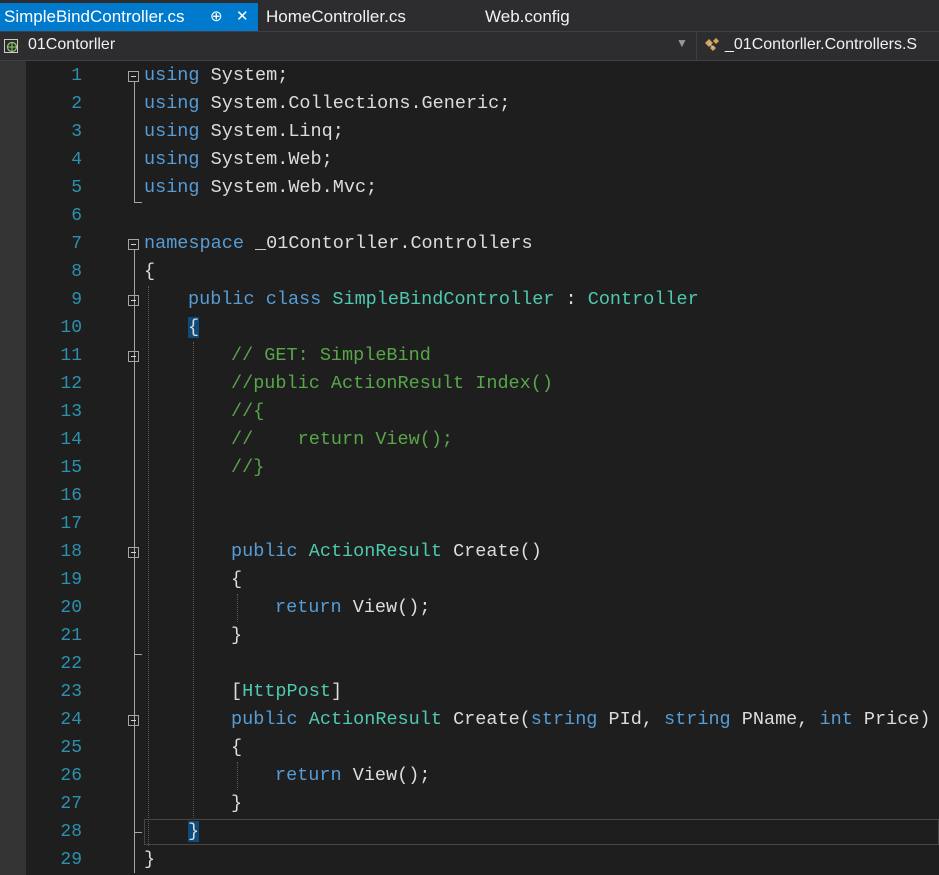 The width and height of the screenshot is (939, 875). I want to click on line-number: 2, so click(76, 104).